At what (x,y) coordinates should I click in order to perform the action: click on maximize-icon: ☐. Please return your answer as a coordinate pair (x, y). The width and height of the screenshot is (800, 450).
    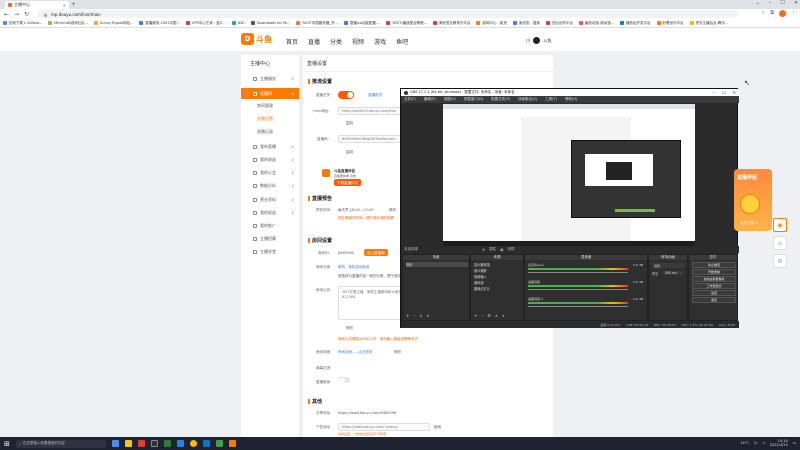
    Looking at the image, I should click on (782, 3).